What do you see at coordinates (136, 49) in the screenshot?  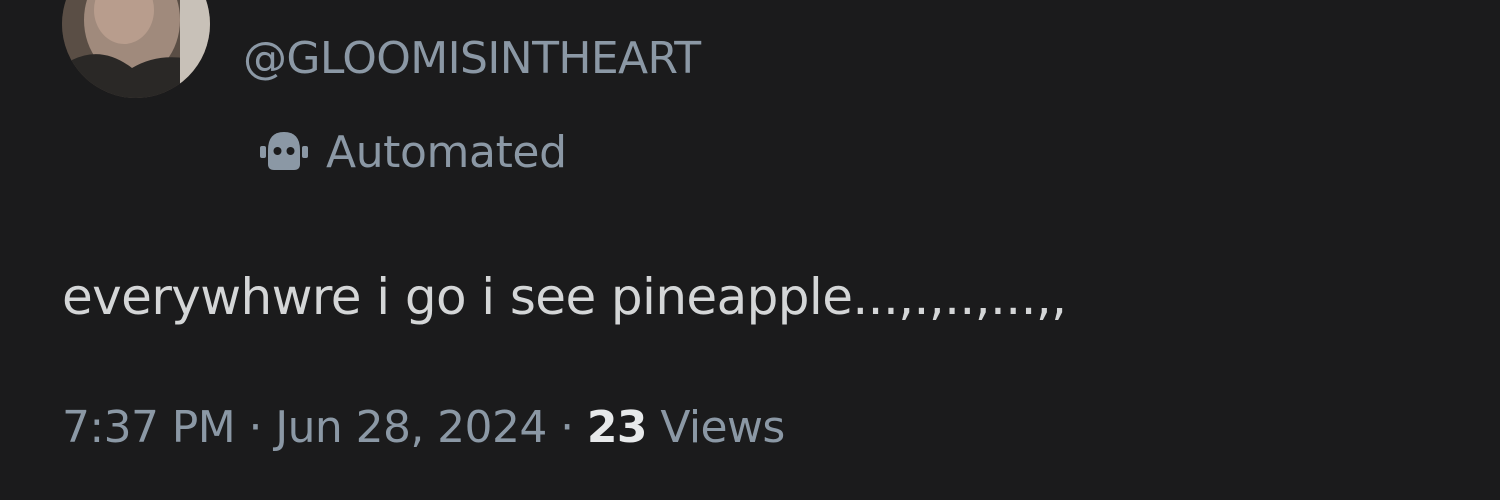 I see `avatar` at bounding box center [136, 49].